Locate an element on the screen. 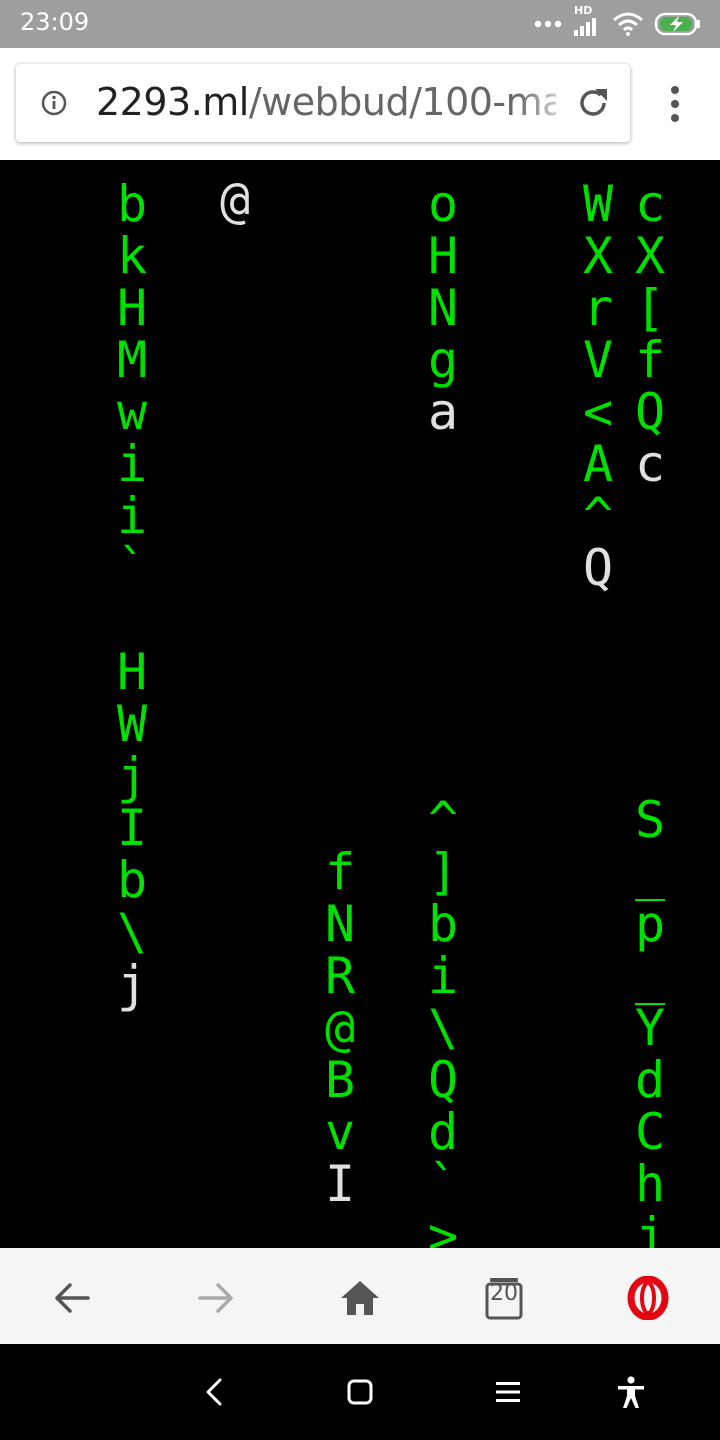 Image resolution: width=720 pixels, height=1440 pixels. matrix-char: M is located at coordinates (132, 360).